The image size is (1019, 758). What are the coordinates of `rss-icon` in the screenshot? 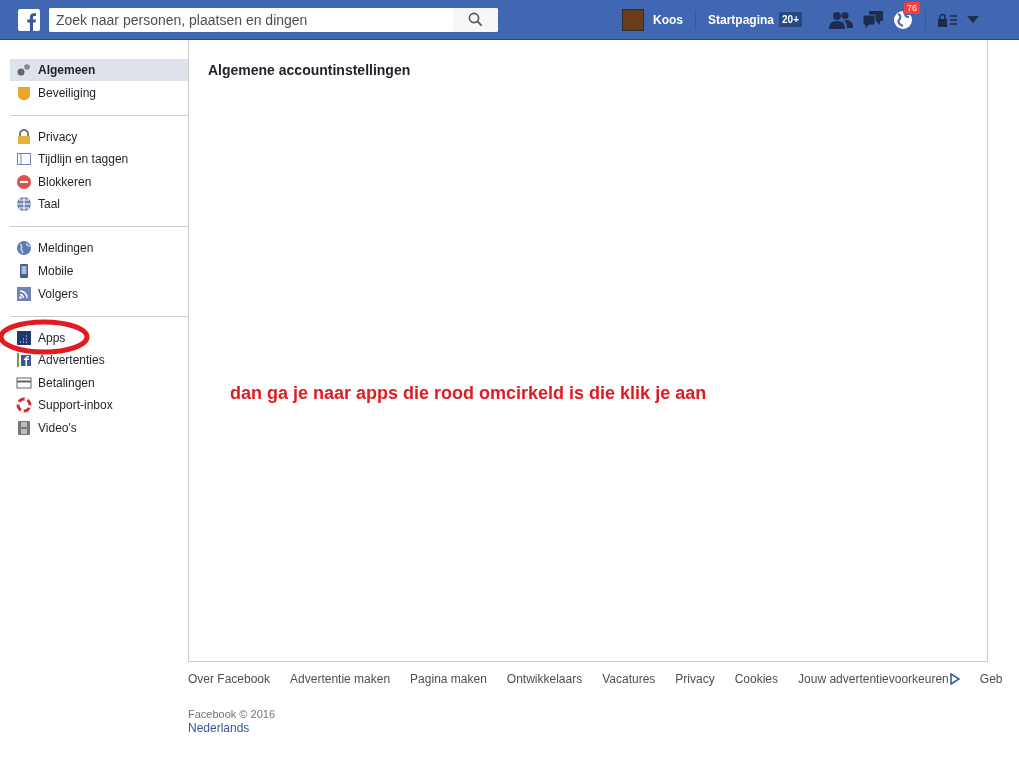 It's located at (24, 293).